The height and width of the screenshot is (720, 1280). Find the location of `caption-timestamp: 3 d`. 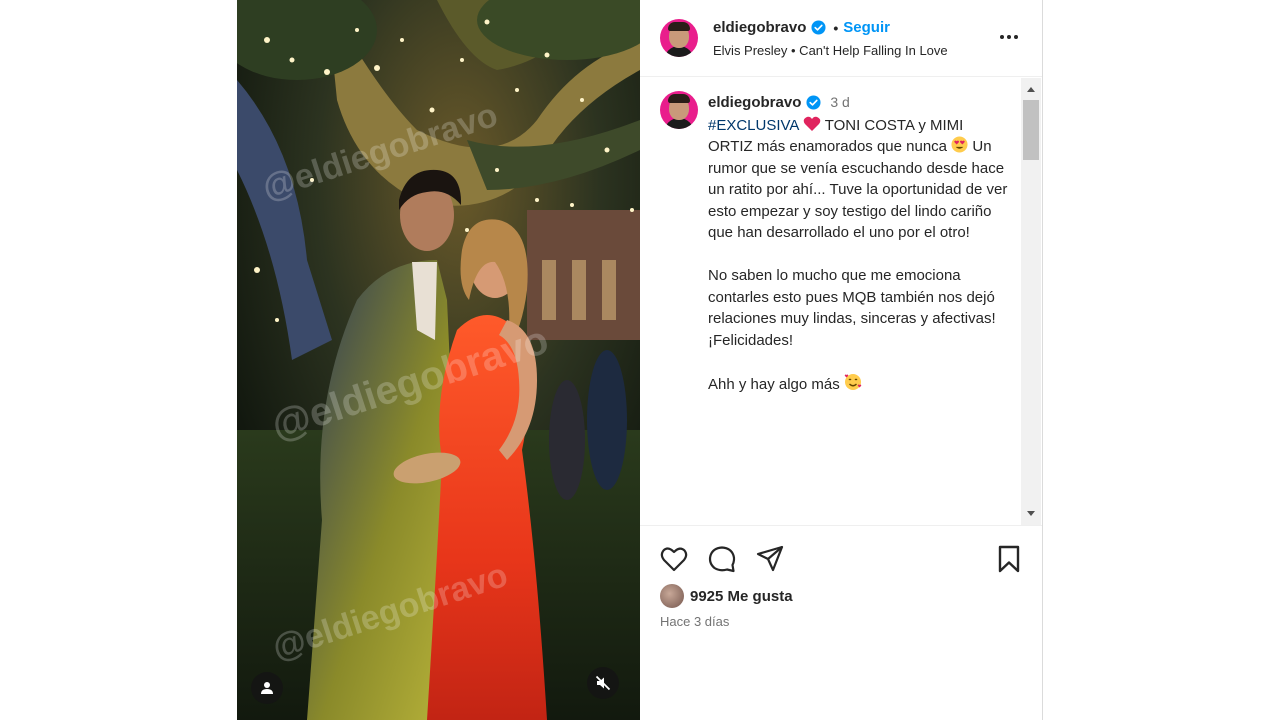

caption-timestamp: 3 d is located at coordinates (839, 103).